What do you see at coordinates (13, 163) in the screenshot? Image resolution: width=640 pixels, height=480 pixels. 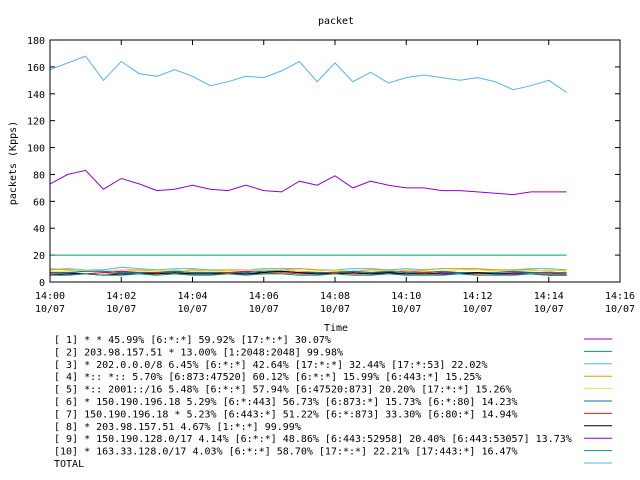 I see `y-axis-label: packets (Kpps)` at bounding box center [13, 163].